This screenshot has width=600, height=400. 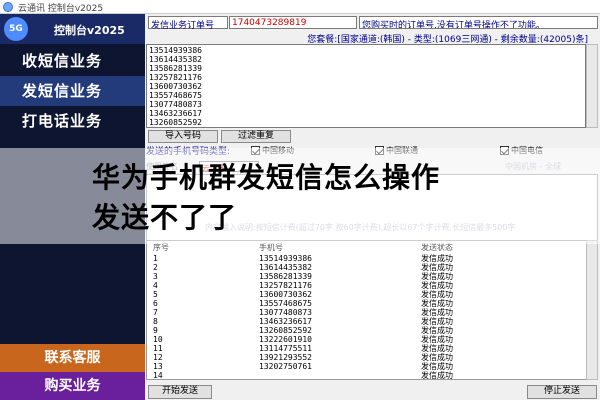 What do you see at coordinates (158, 339) in the screenshot?
I see `row-index: 10` at bounding box center [158, 339].